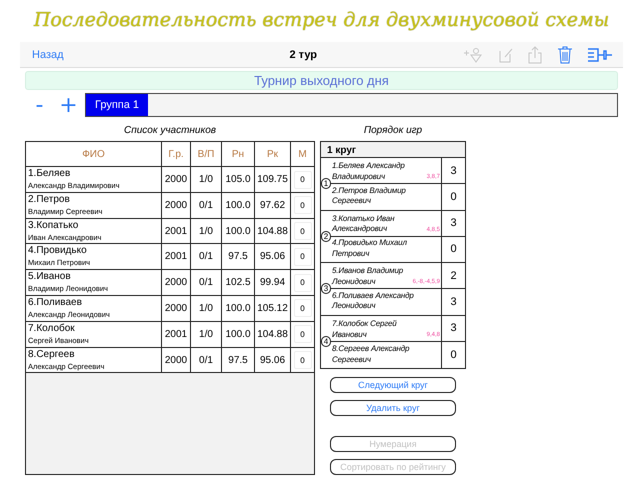 The height and width of the screenshot is (482, 643). I want to click on add-person-icon, so click(473, 54).